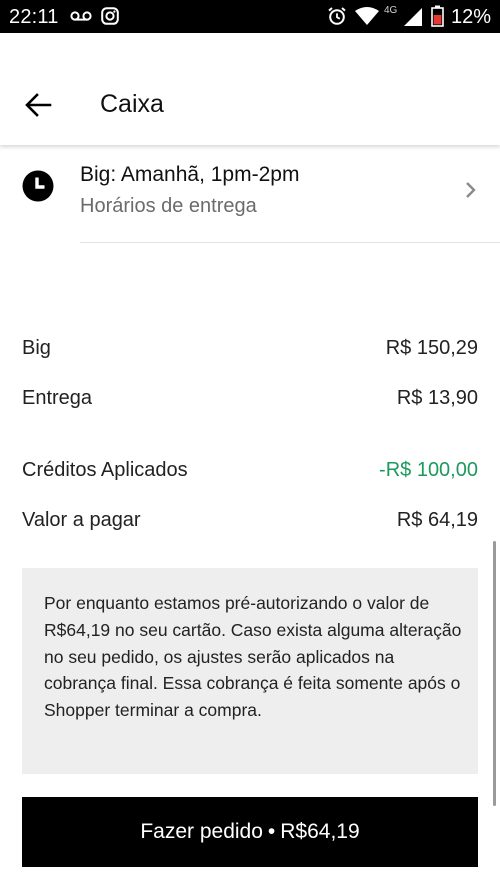 Image resolution: width=500 pixels, height=889 pixels. What do you see at coordinates (431, 348) in the screenshot?
I see `store-subtotal-value: R$ 150,29` at bounding box center [431, 348].